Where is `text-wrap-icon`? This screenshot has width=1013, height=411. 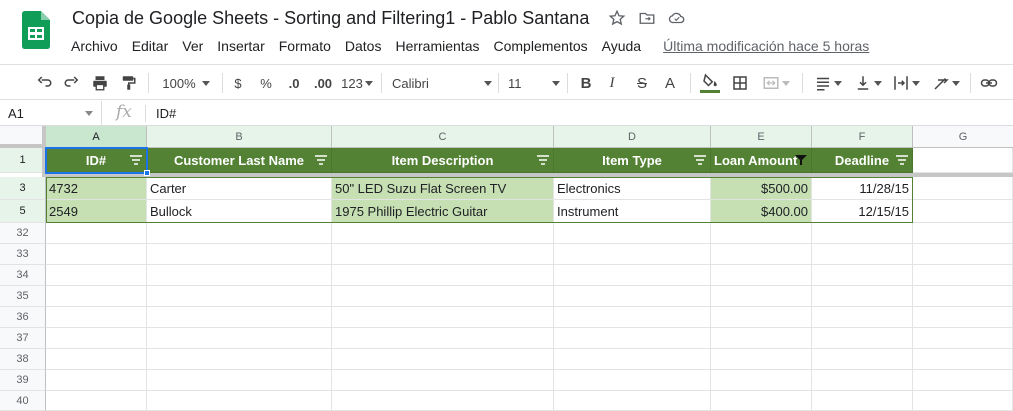
text-wrap-icon is located at coordinates (906, 83).